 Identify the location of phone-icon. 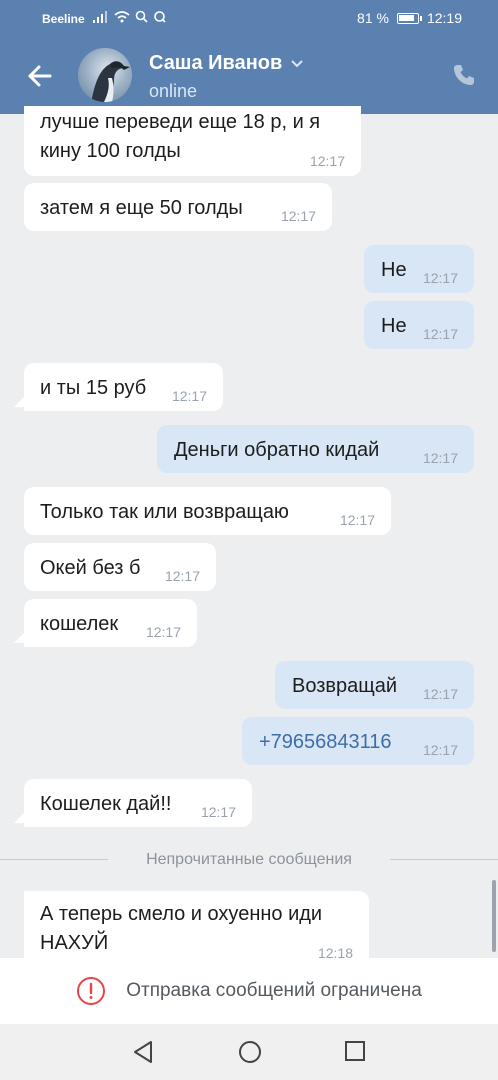
(464, 75).